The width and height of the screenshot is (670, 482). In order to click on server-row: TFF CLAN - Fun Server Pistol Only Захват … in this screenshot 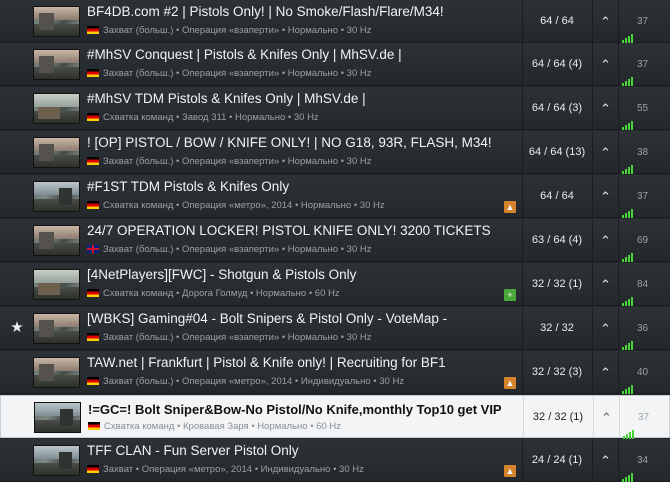, I will do `click(335, 460)`.